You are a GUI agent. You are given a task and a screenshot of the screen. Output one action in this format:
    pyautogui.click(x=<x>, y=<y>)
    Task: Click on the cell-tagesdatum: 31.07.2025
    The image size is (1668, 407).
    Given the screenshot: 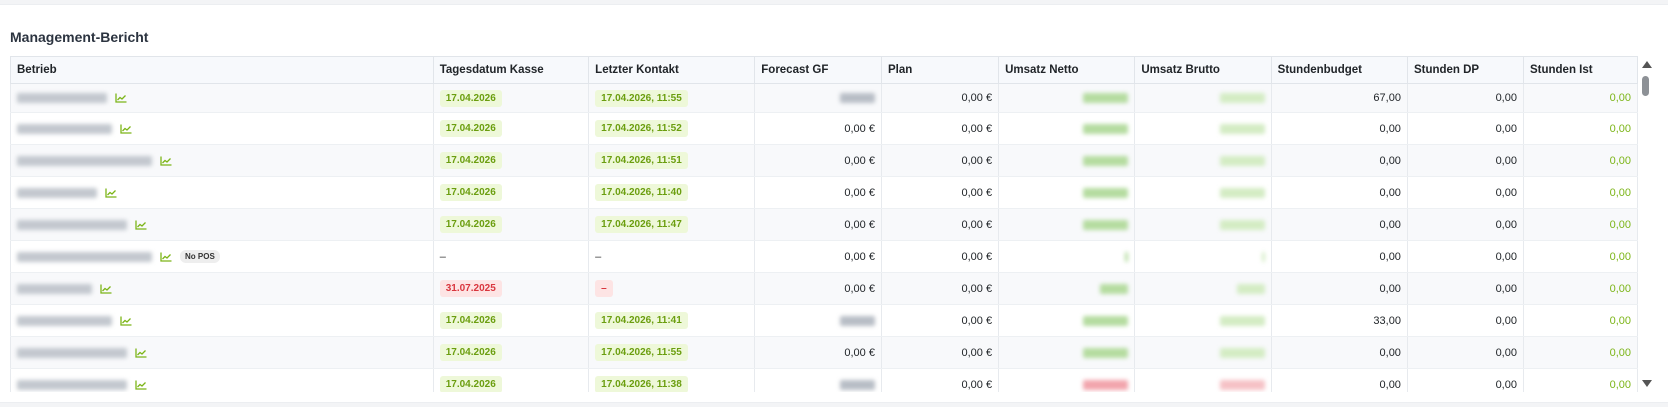 What is the action you would take?
    pyautogui.click(x=511, y=288)
    